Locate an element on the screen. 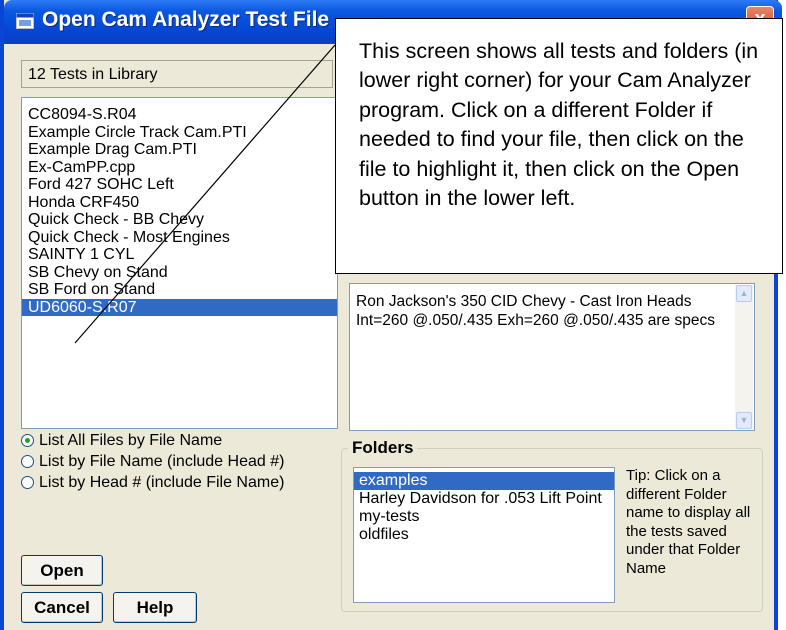 The image size is (786, 630). sort-option-file-name: List All Files by File Name is located at coordinates (121, 441).